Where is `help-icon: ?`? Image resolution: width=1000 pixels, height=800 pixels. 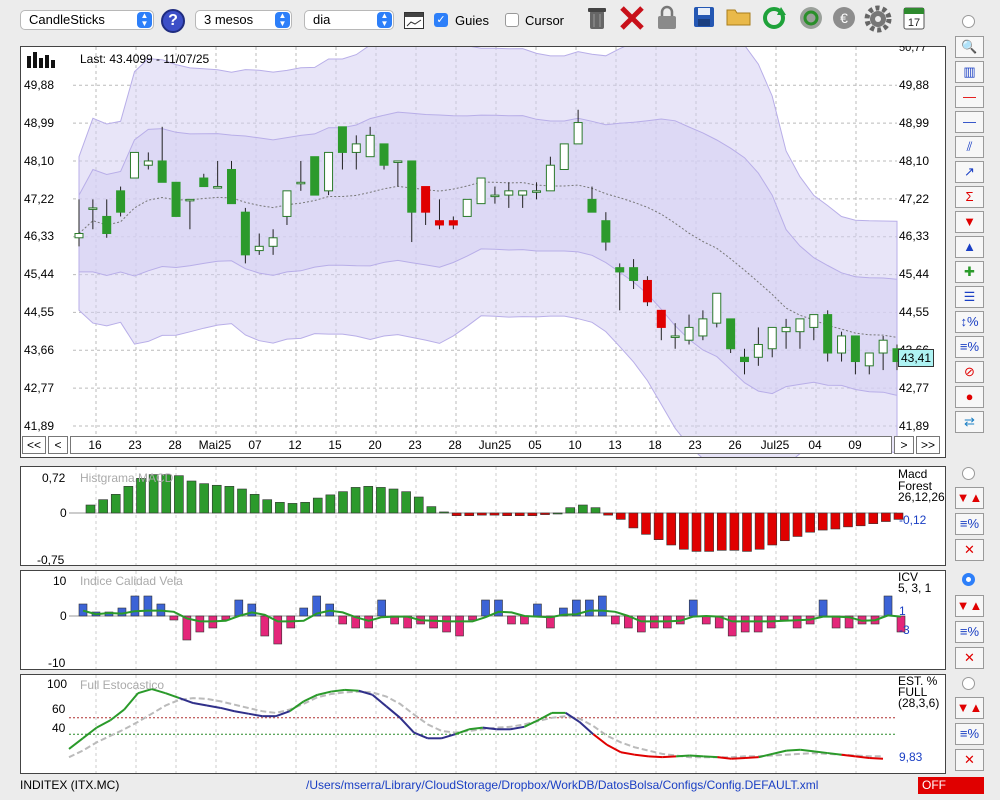
help-icon: ? is located at coordinates (173, 21).